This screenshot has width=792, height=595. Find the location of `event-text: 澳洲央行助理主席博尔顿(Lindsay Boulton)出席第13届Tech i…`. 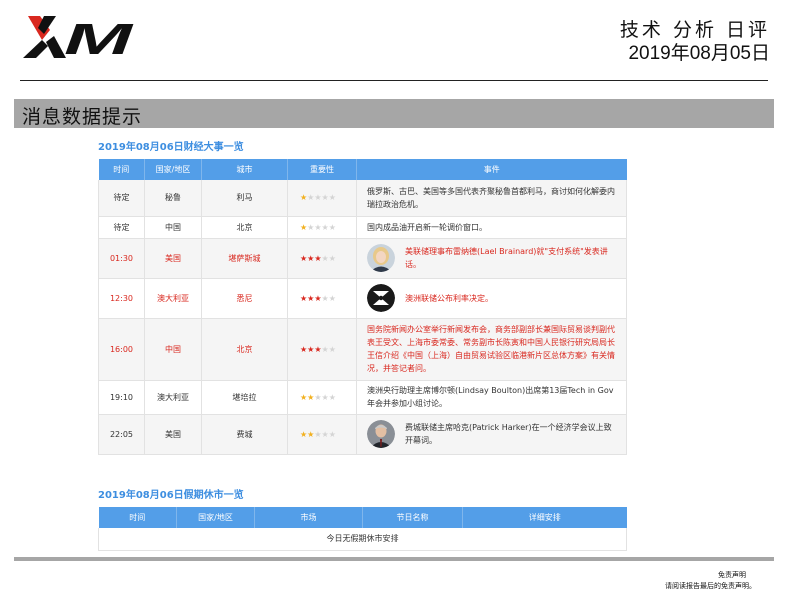

event-text: 澳洲央行助理主席博尔顿(Lindsay Boulton)出席第13届Tech i… is located at coordinates (490, 397).